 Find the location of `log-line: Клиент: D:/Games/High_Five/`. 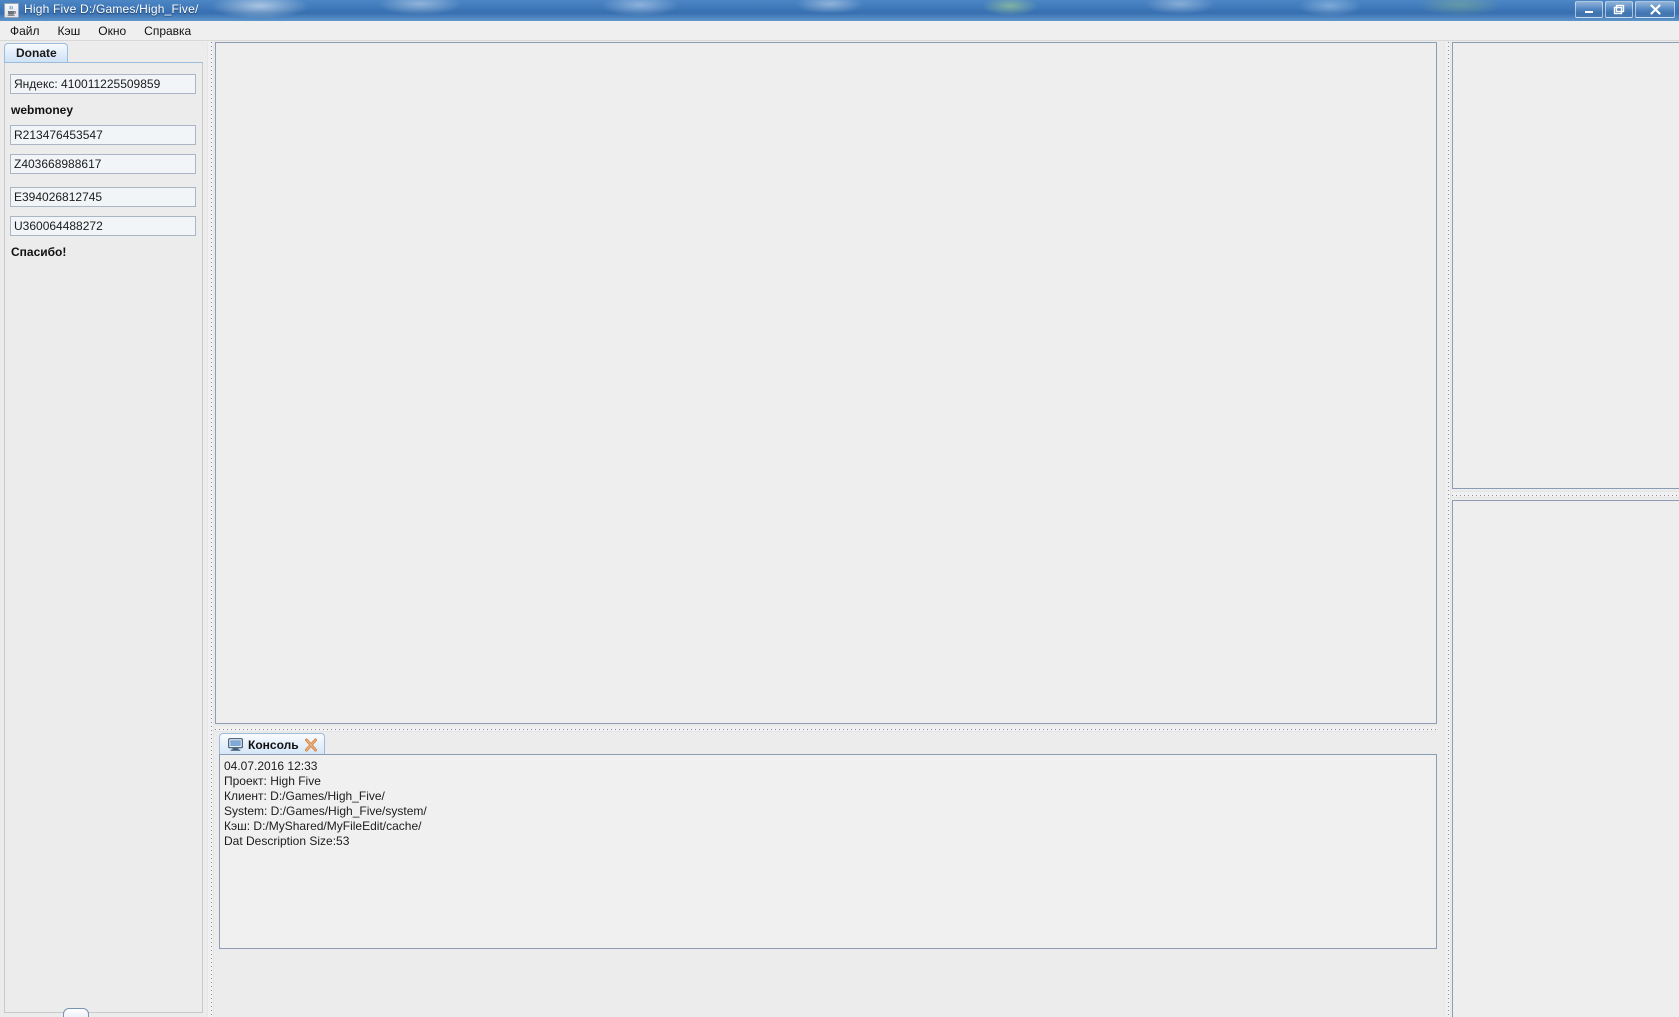

log-line: Клиент: D:/Games/High_Five/ is located at coordinates (304, 796).